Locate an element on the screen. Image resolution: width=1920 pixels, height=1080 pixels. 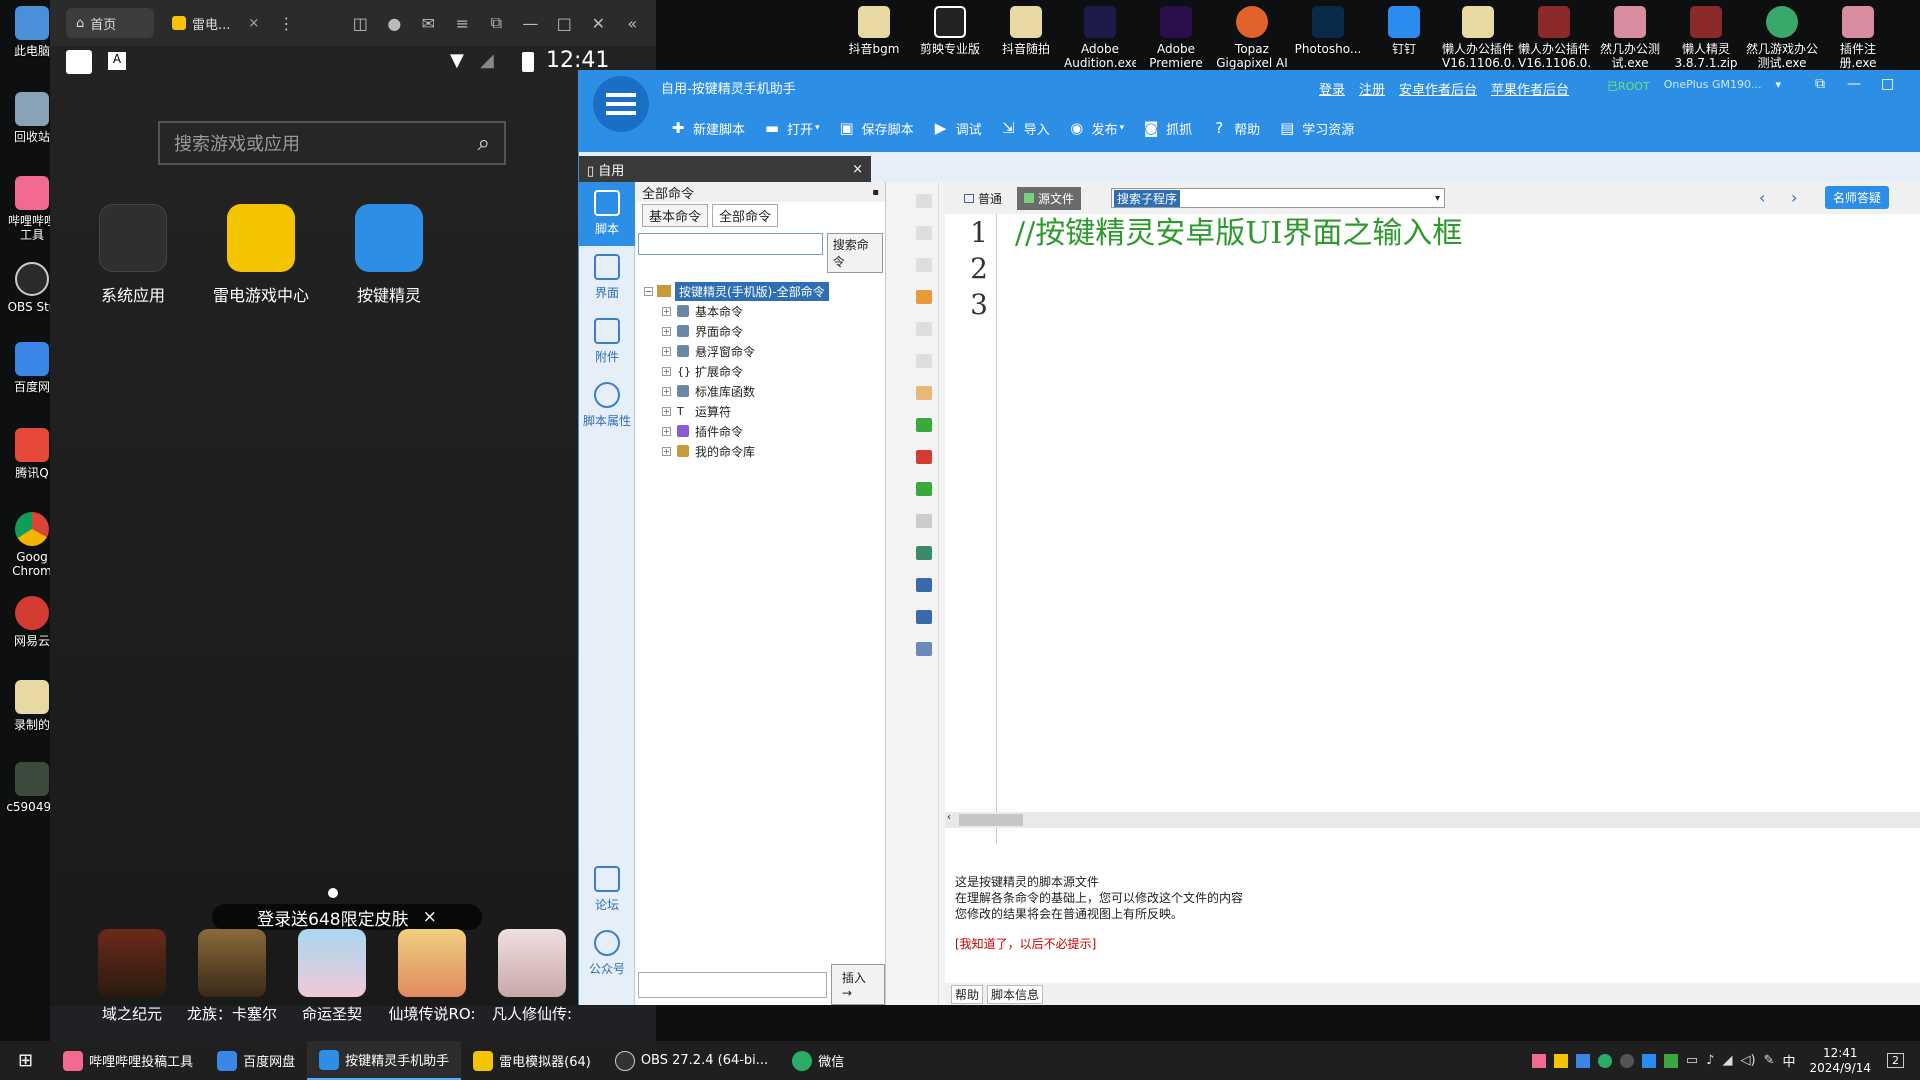
paste-icon is located at coordinates (923, 393).